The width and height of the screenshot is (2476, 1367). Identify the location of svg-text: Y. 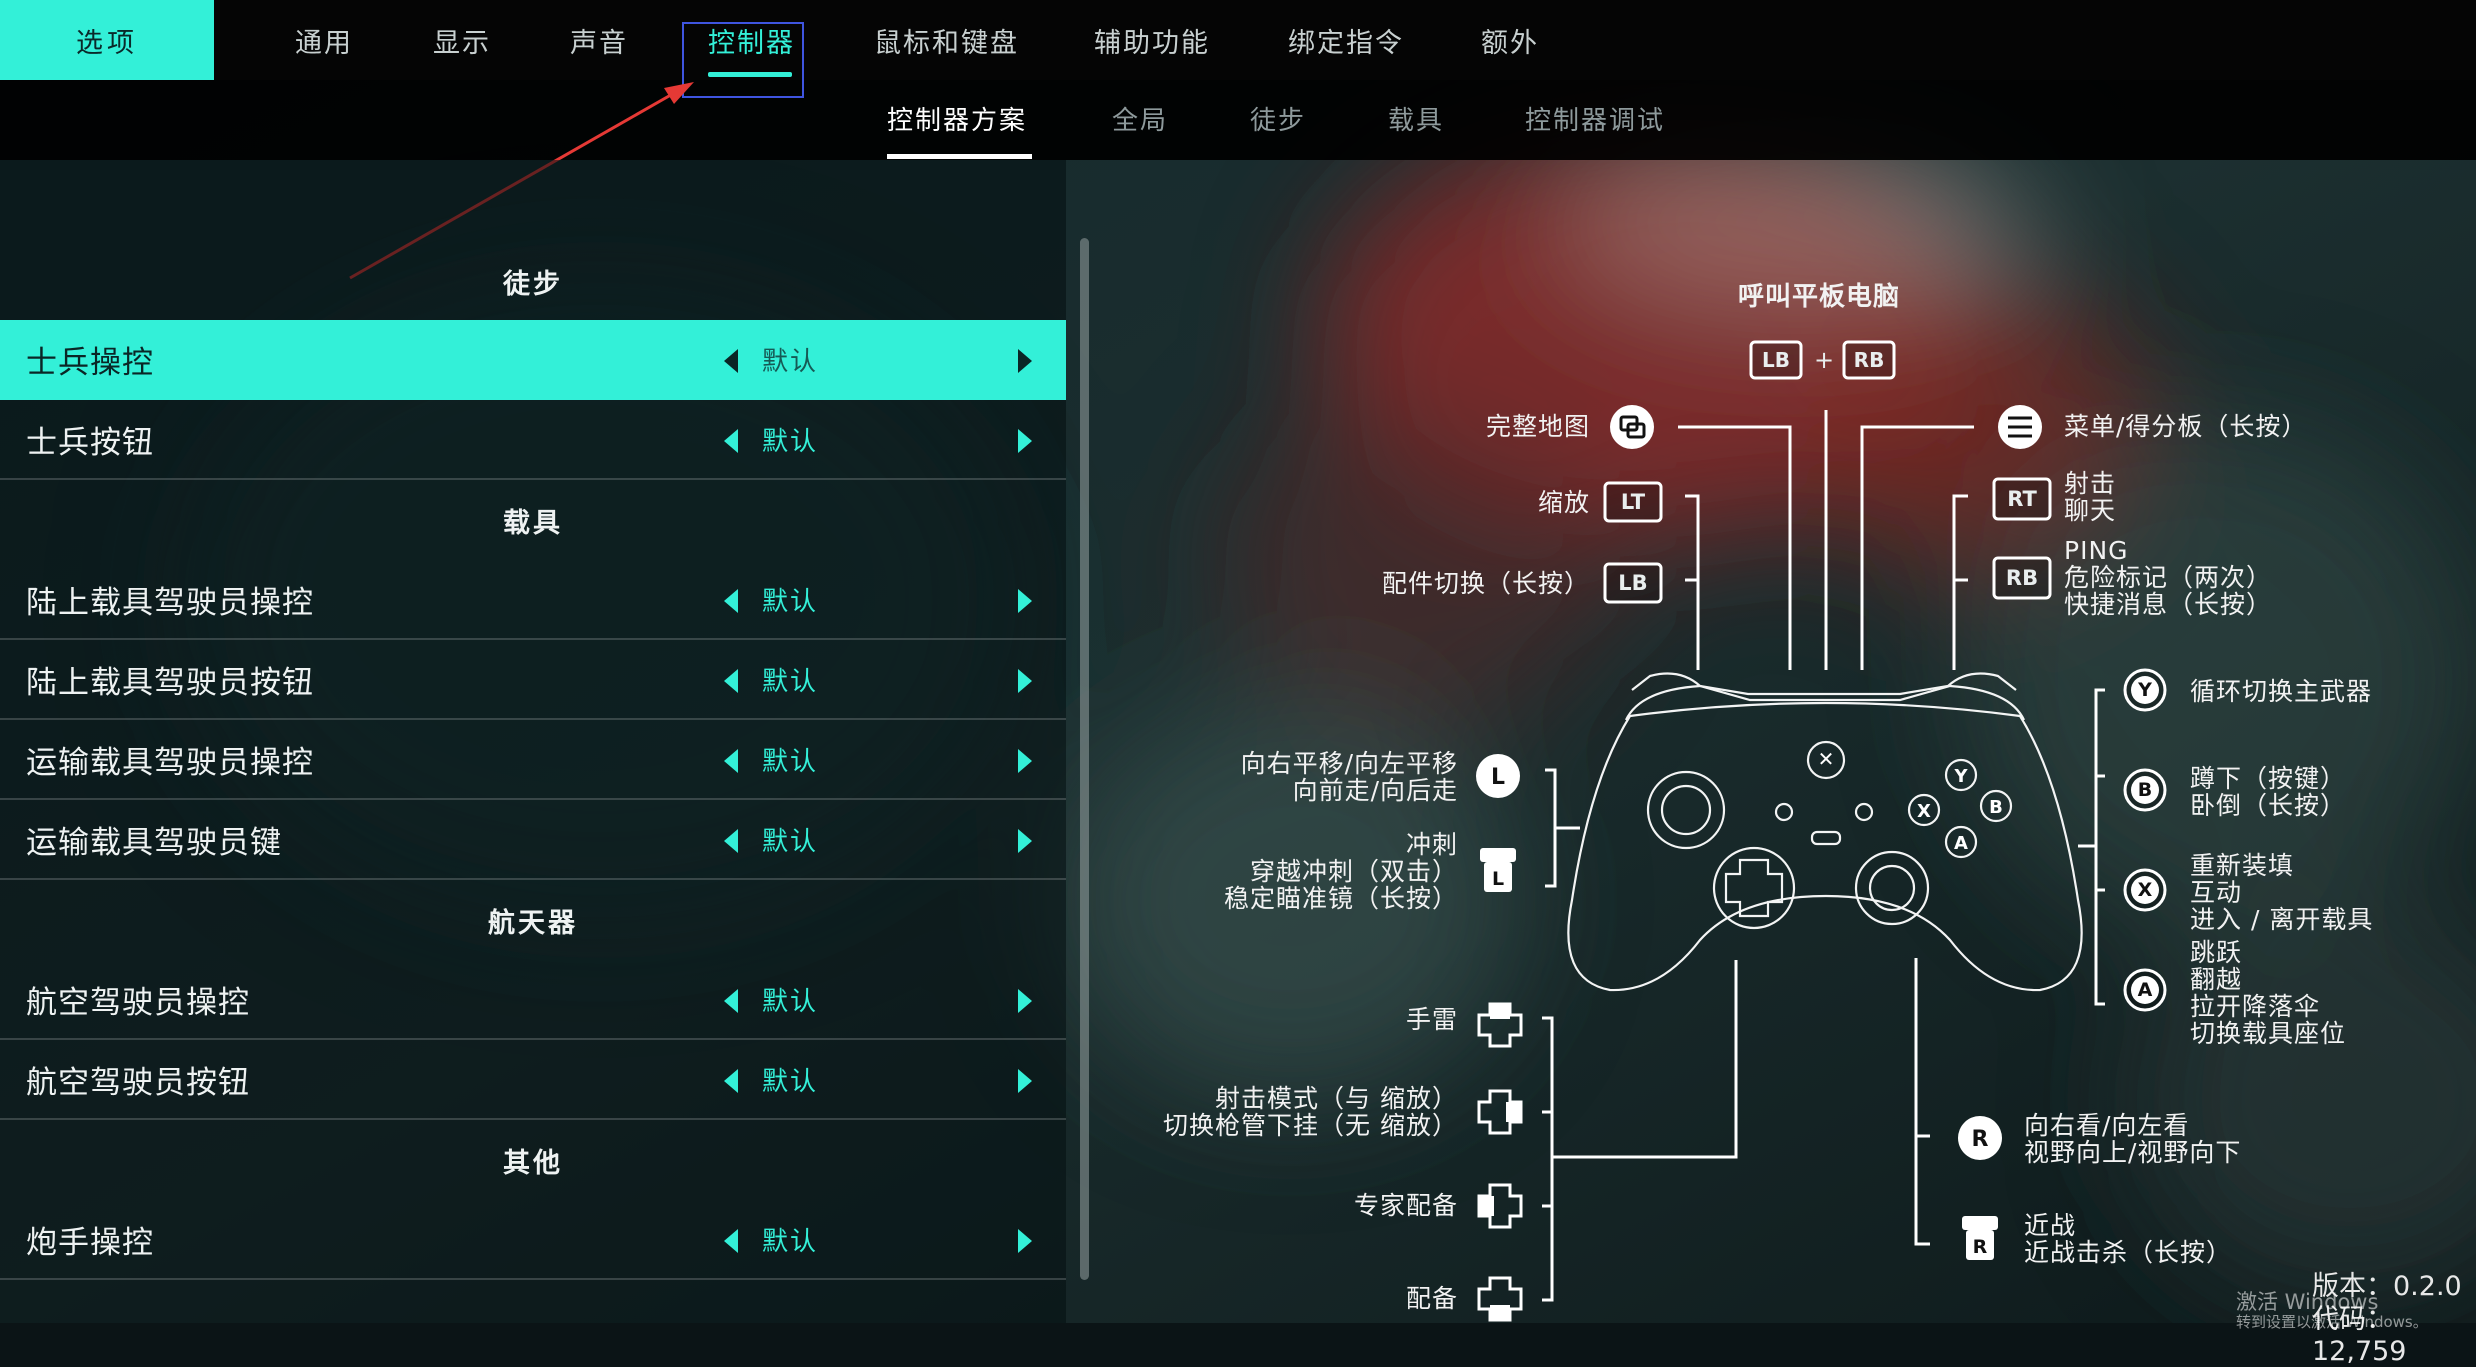
(1960, 776).